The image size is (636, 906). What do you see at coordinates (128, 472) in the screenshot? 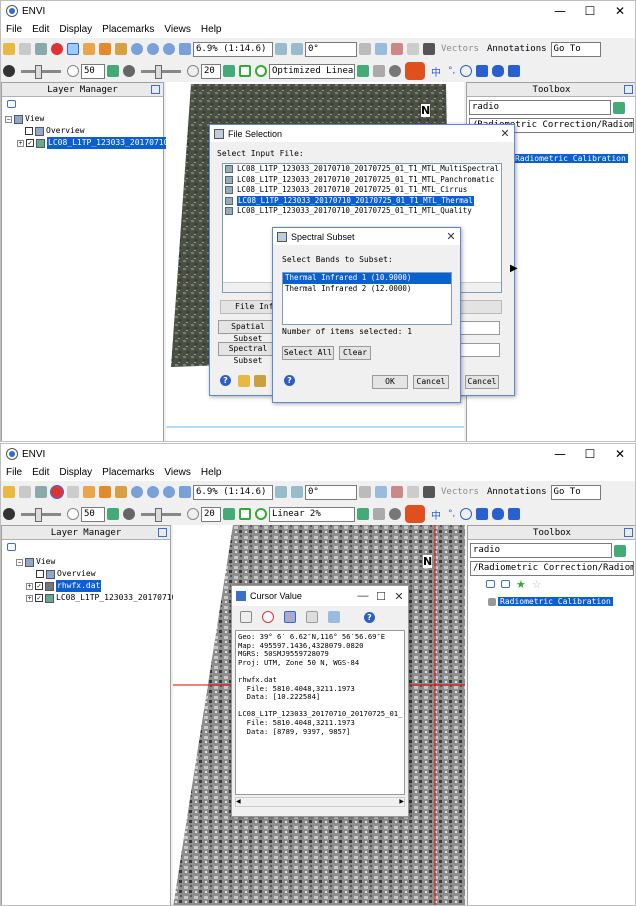
I see `menu-placemarks: Placemarks` at bounding box center [128, 472].